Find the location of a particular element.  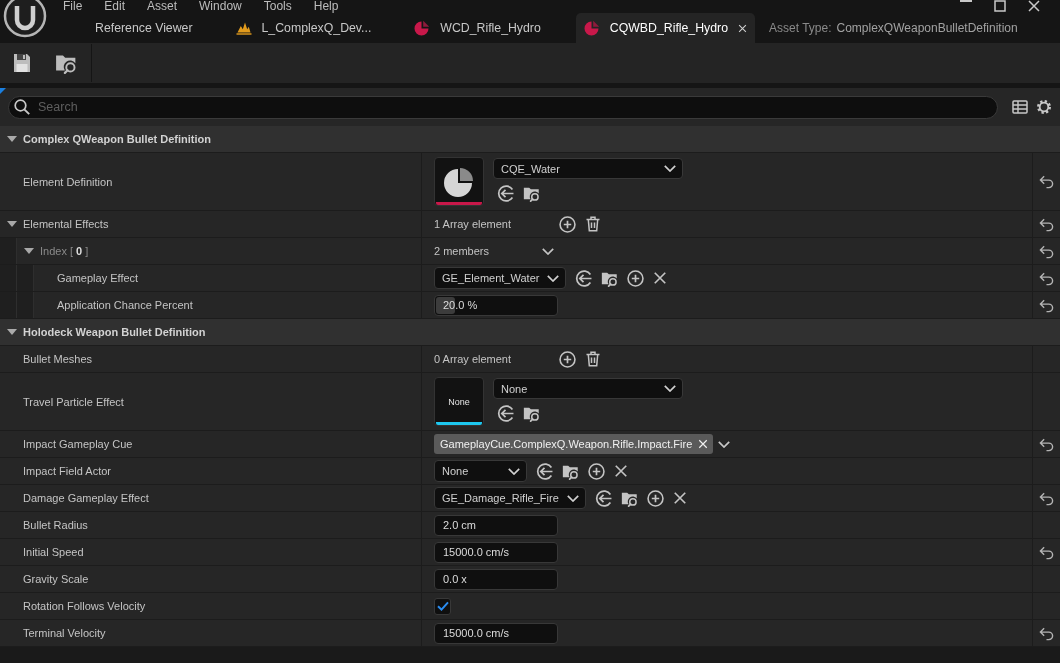

property-label: Application Chance Percent is located at coordinates (125, 305).